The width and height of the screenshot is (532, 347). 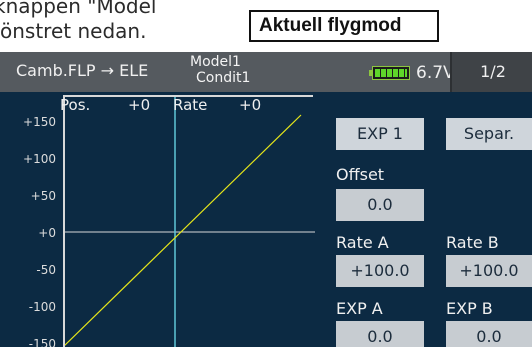 I want to click on battery-voltage: 6.7V, so click(x=435, y=73).